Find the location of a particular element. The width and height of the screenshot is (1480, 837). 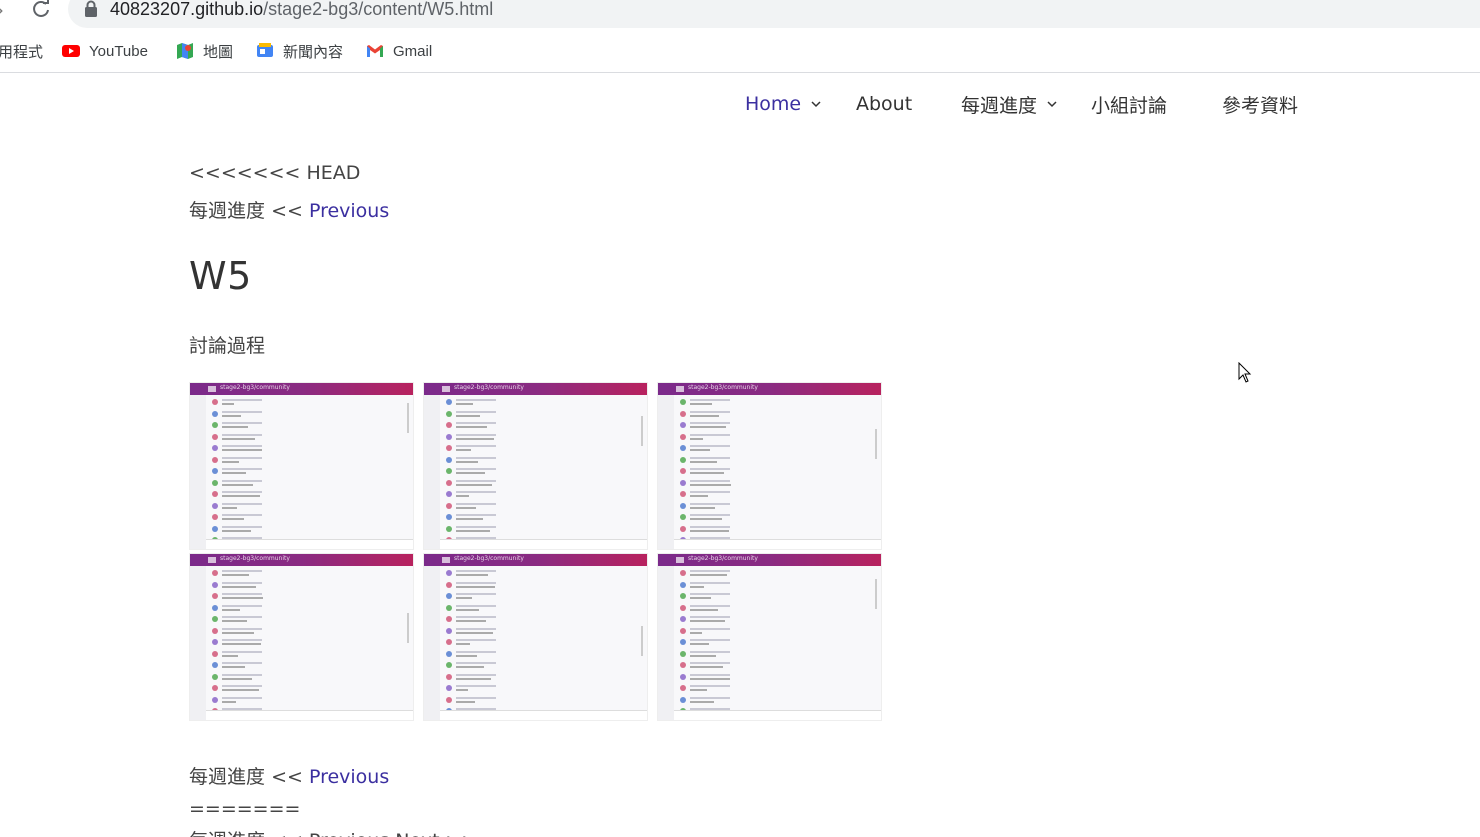

bookmark-label: YouTube is located at coordinates (118, 51).